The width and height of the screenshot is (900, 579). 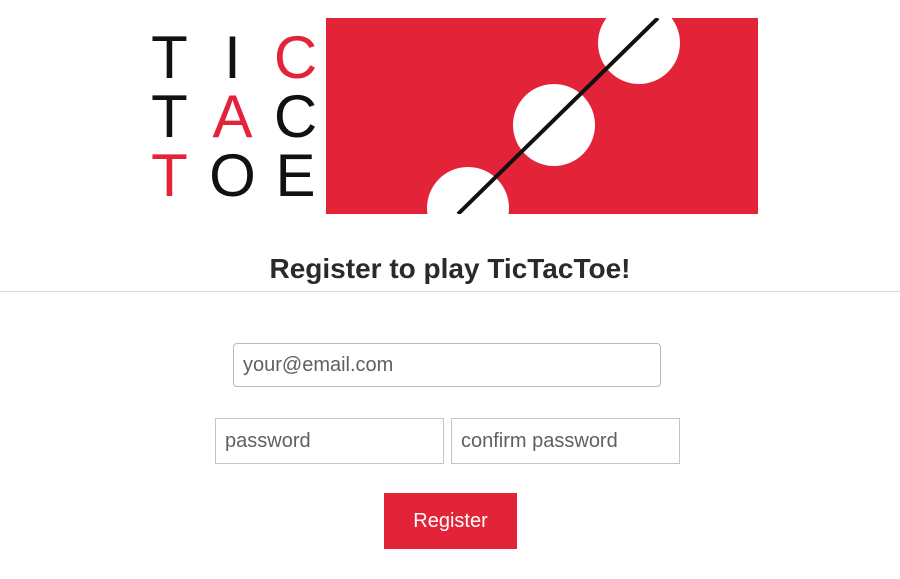 I want to click on logo-letter: I, so click(x=232, y=57).